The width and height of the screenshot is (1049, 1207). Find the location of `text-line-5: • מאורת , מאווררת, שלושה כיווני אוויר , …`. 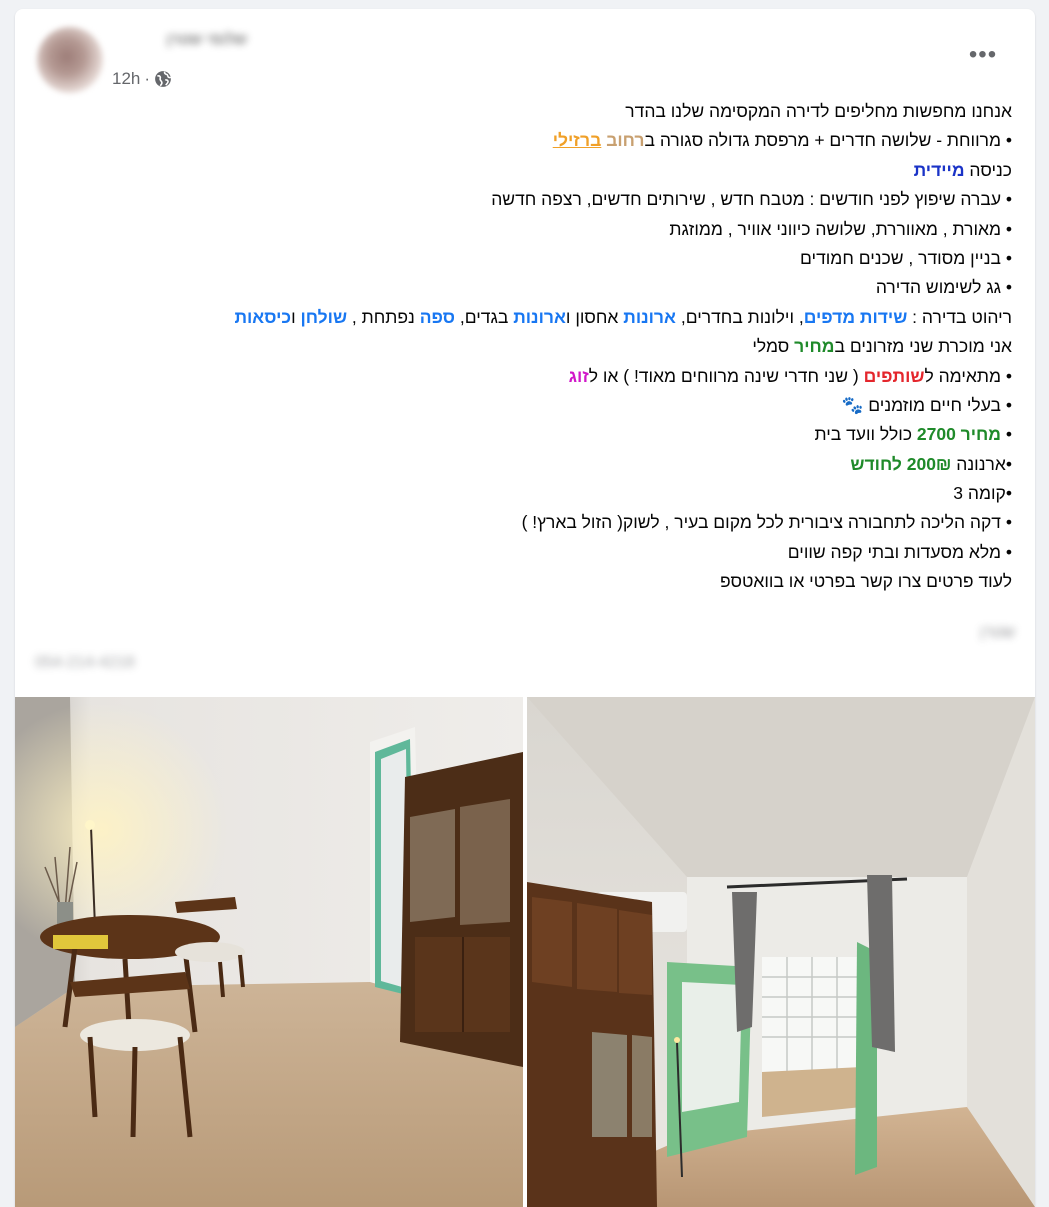

text-line-5: • מאורת , מאווררת, שלושה כיווני אוויר , … is located at coordinates (840, 228).